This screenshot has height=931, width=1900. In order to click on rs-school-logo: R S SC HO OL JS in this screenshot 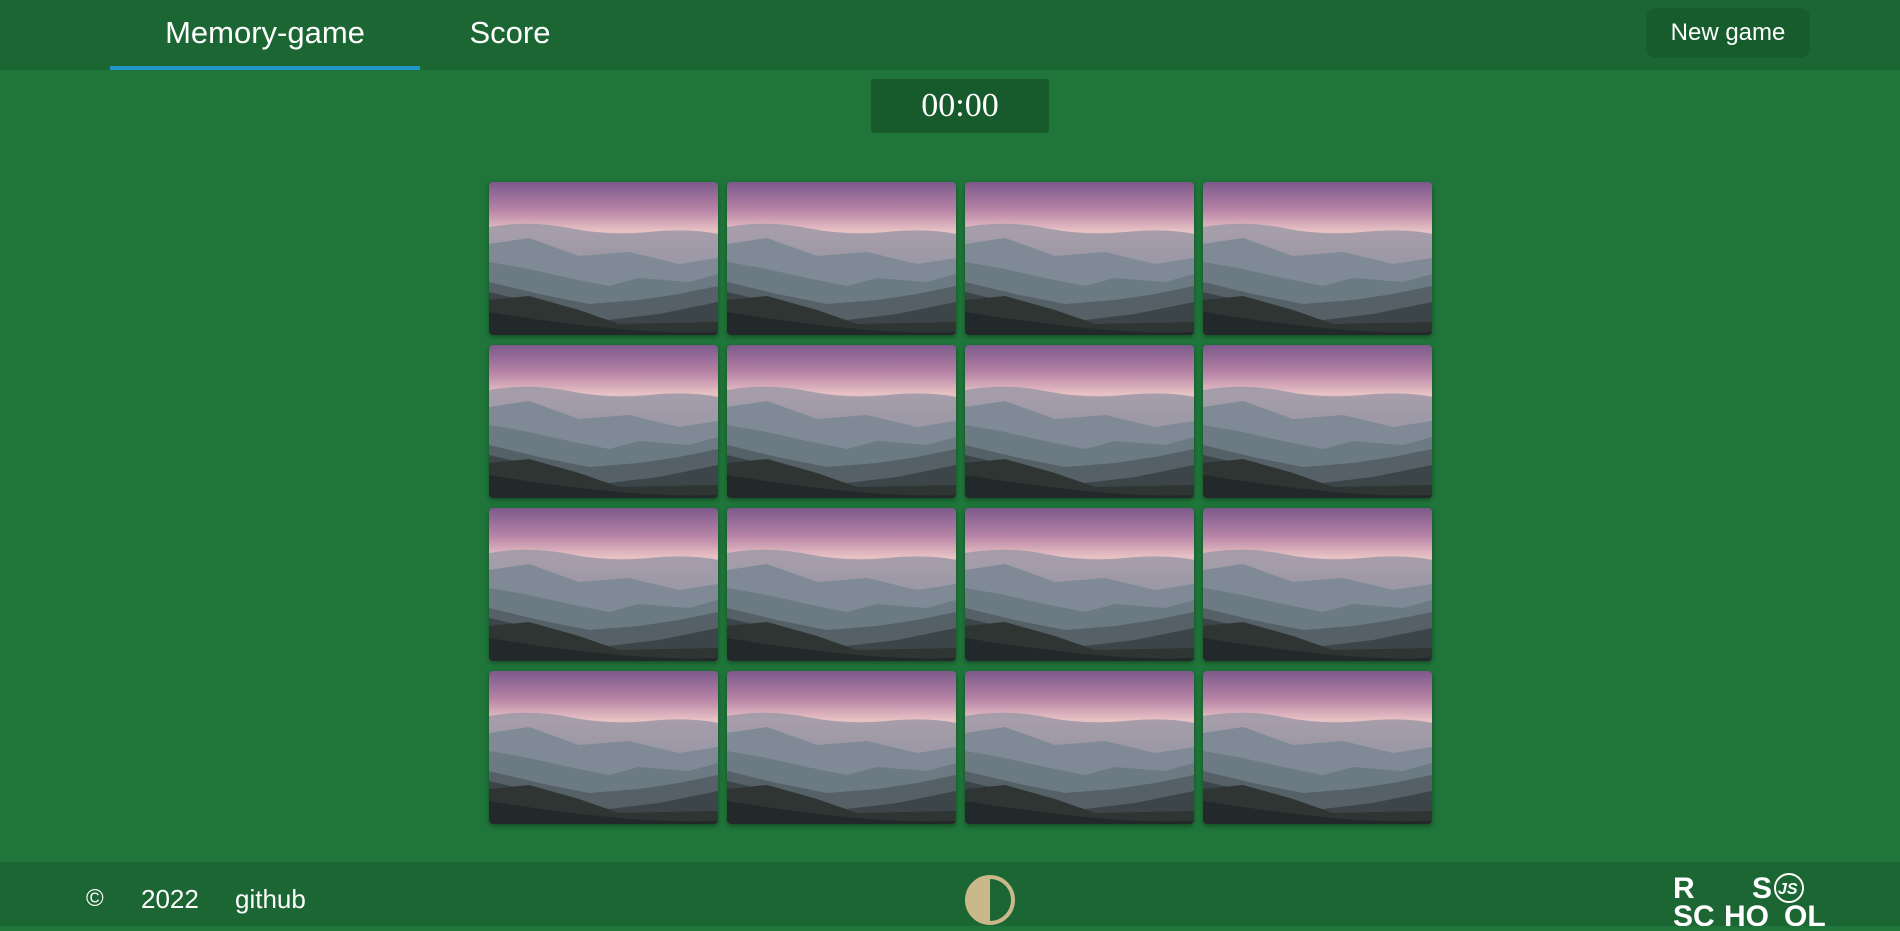, I will do `click(1752, 899)`.